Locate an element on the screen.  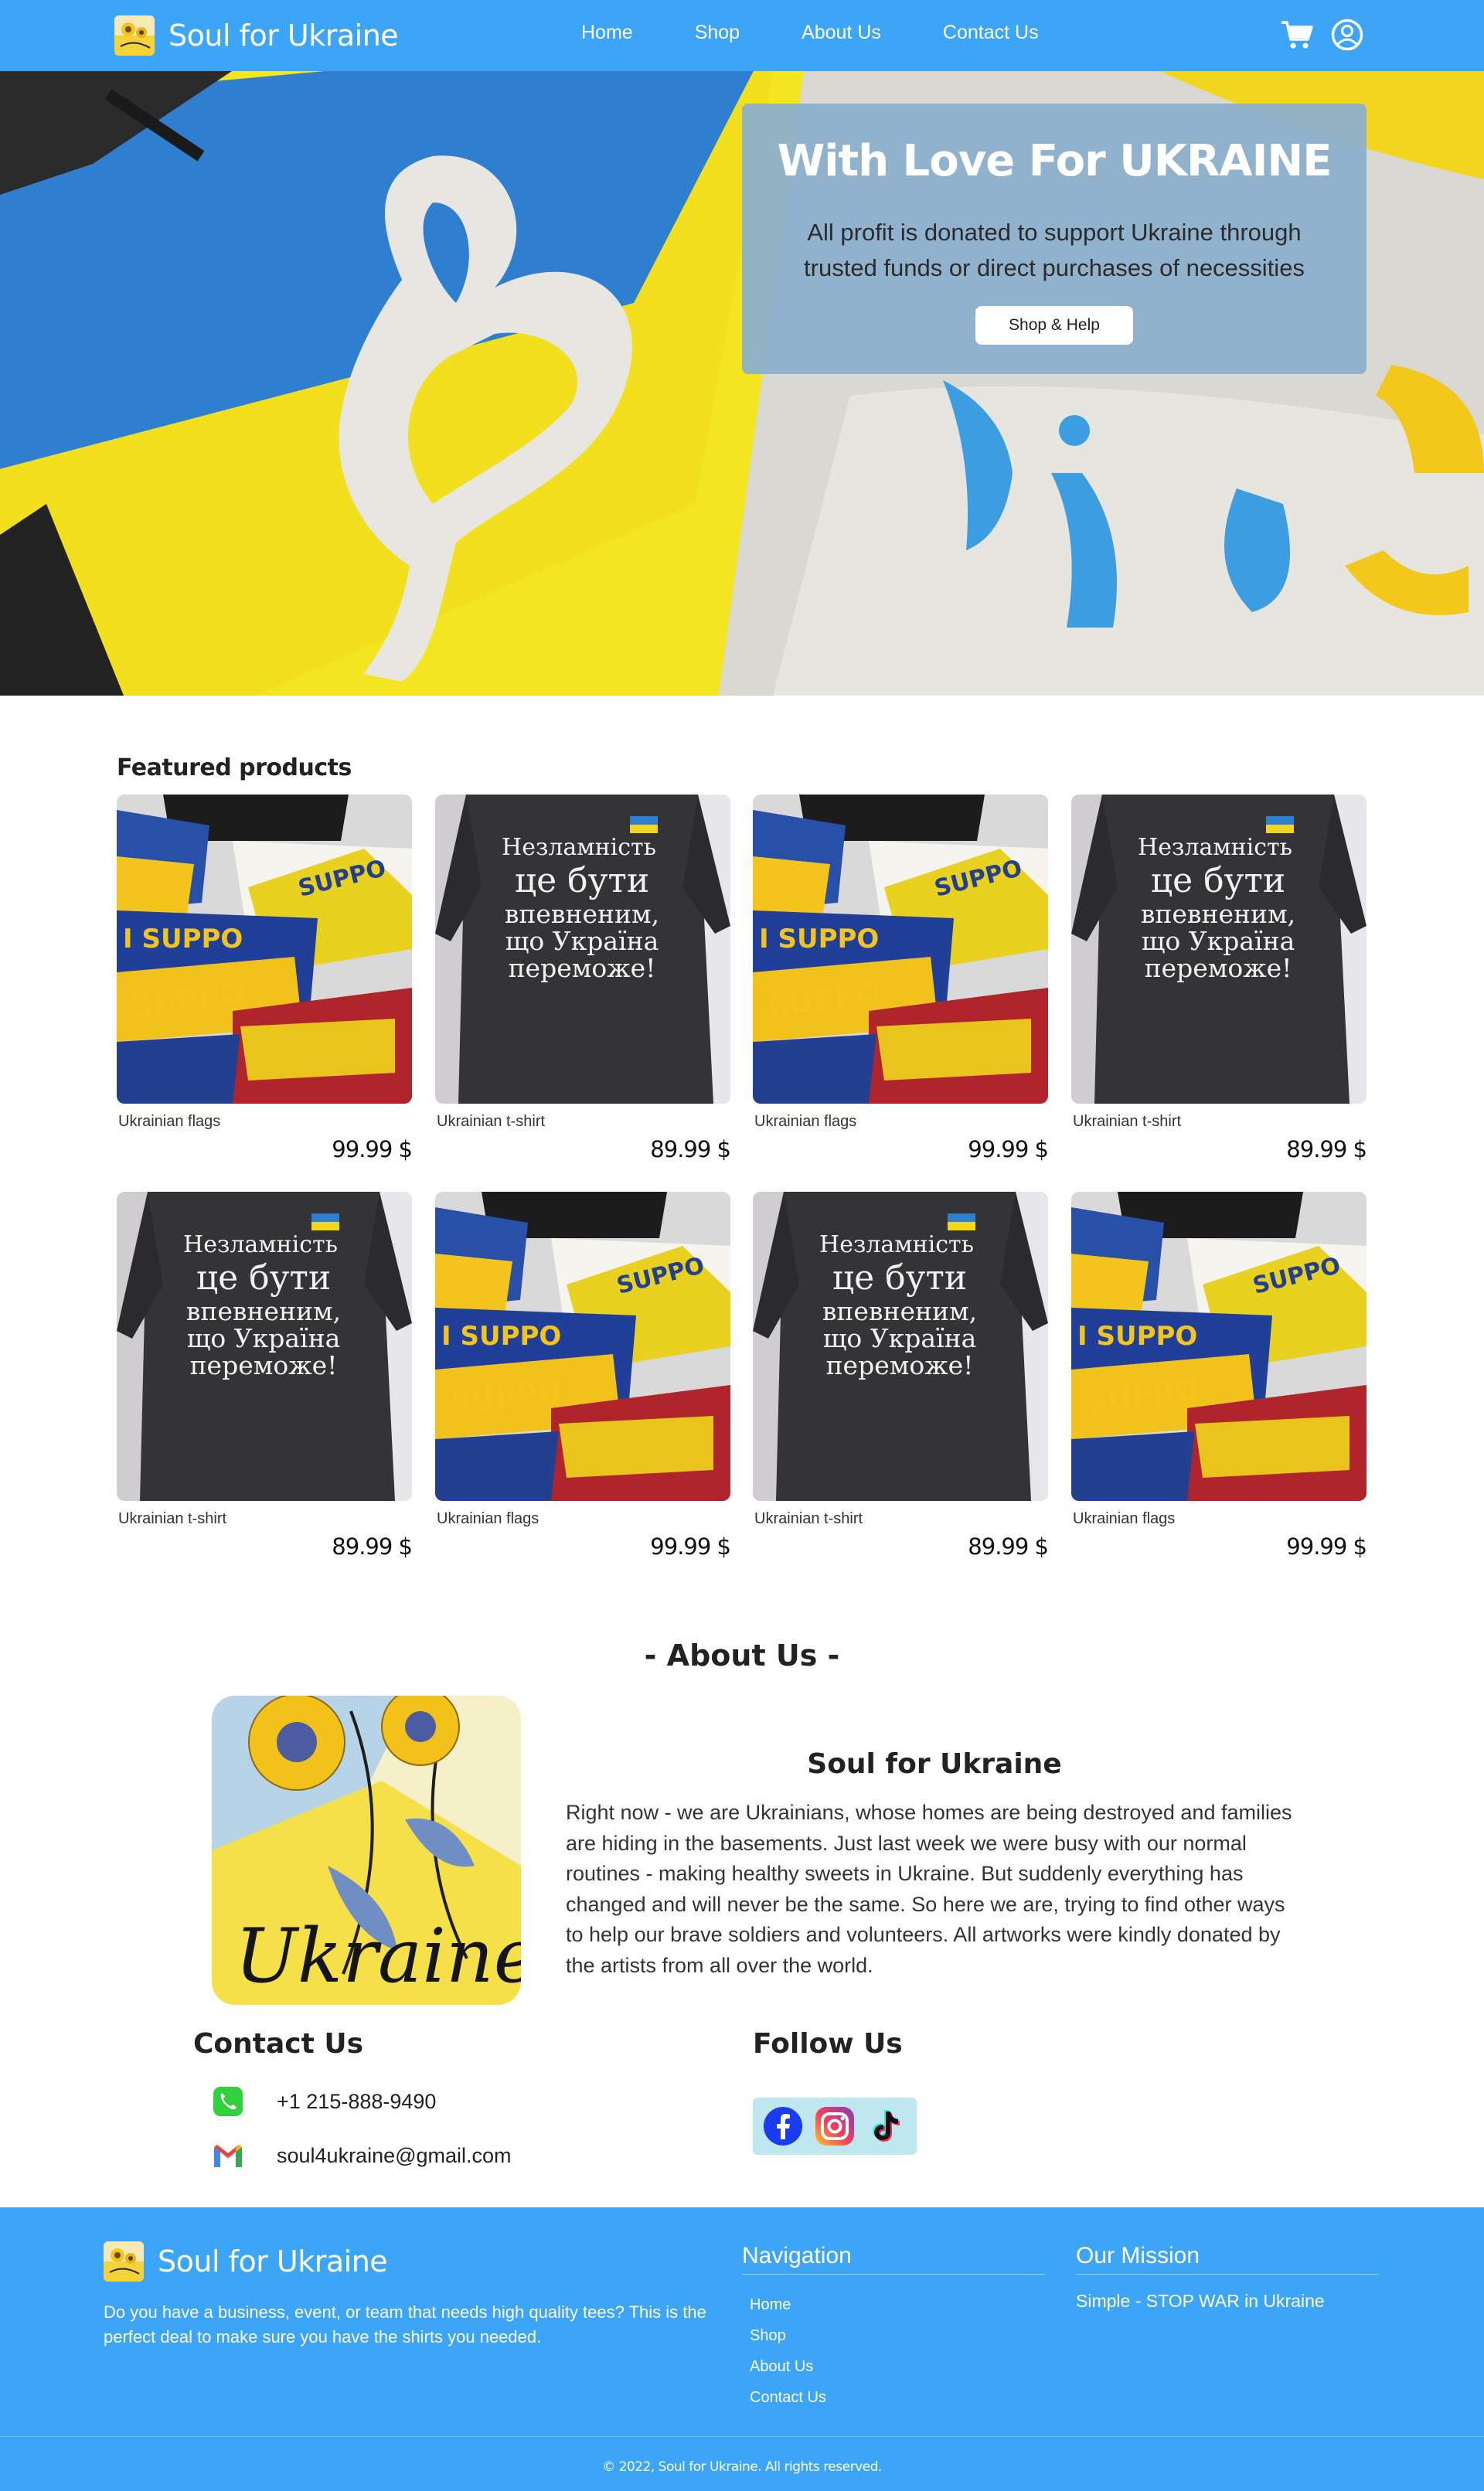
footer-brand: Soul for Ukraine is located at coordinates (246, 2261).